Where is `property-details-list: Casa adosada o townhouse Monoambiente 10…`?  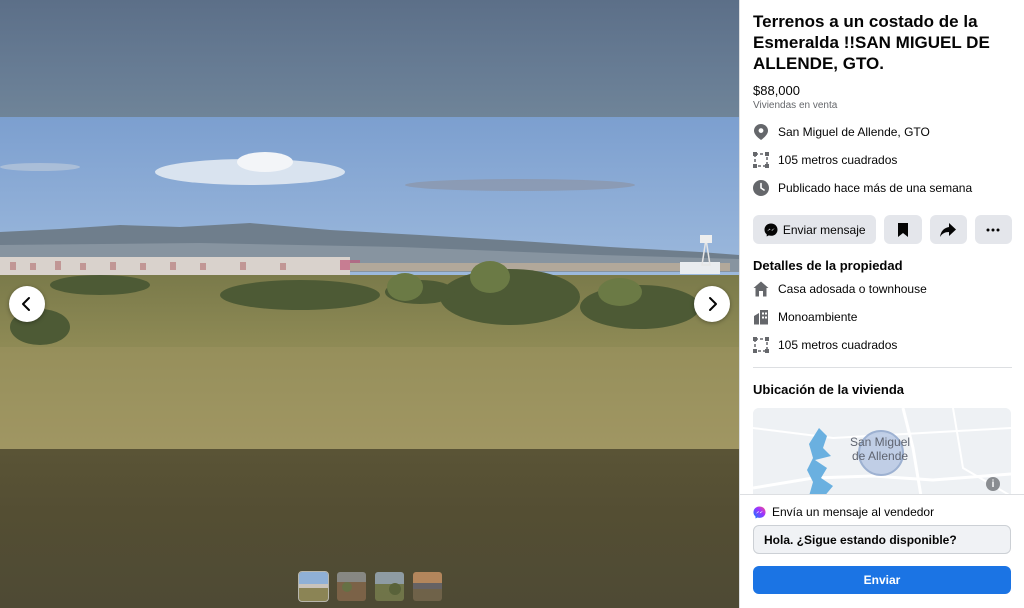
property-details-list: Casa adosada o townhouse Monoambiente 10… is located at coordinates (882, 317).